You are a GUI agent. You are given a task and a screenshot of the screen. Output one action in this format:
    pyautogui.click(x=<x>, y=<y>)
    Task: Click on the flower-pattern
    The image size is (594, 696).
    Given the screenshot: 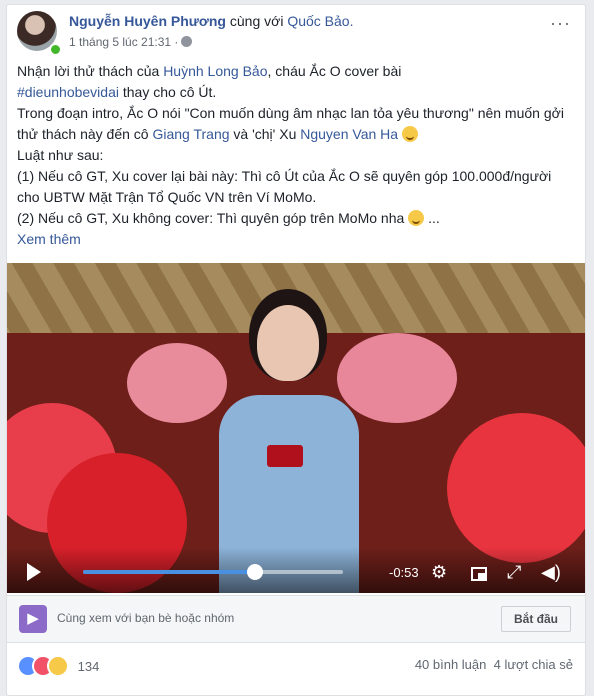 What is the action you would take?
    pyautogui.click(x=516, y=488)
    